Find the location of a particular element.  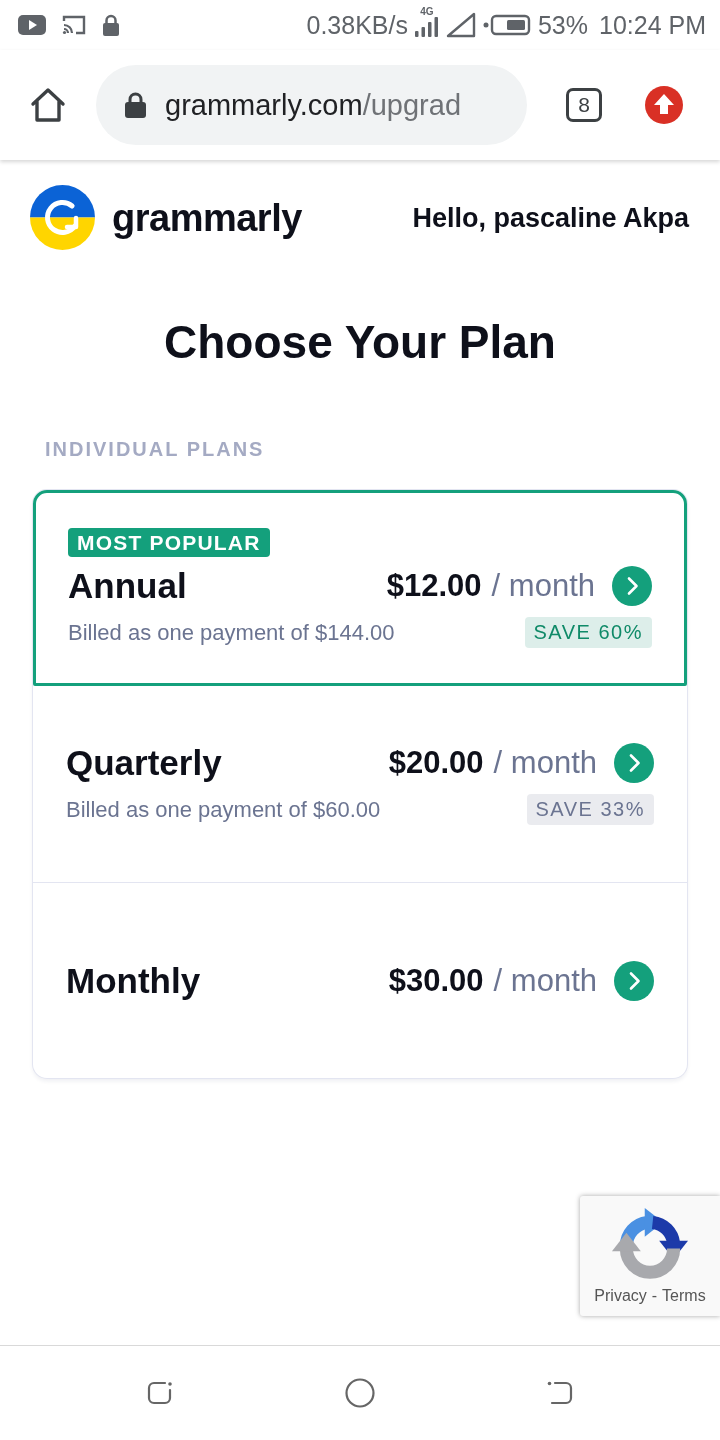

bracket-icon is located at coordinates (560, 1393).